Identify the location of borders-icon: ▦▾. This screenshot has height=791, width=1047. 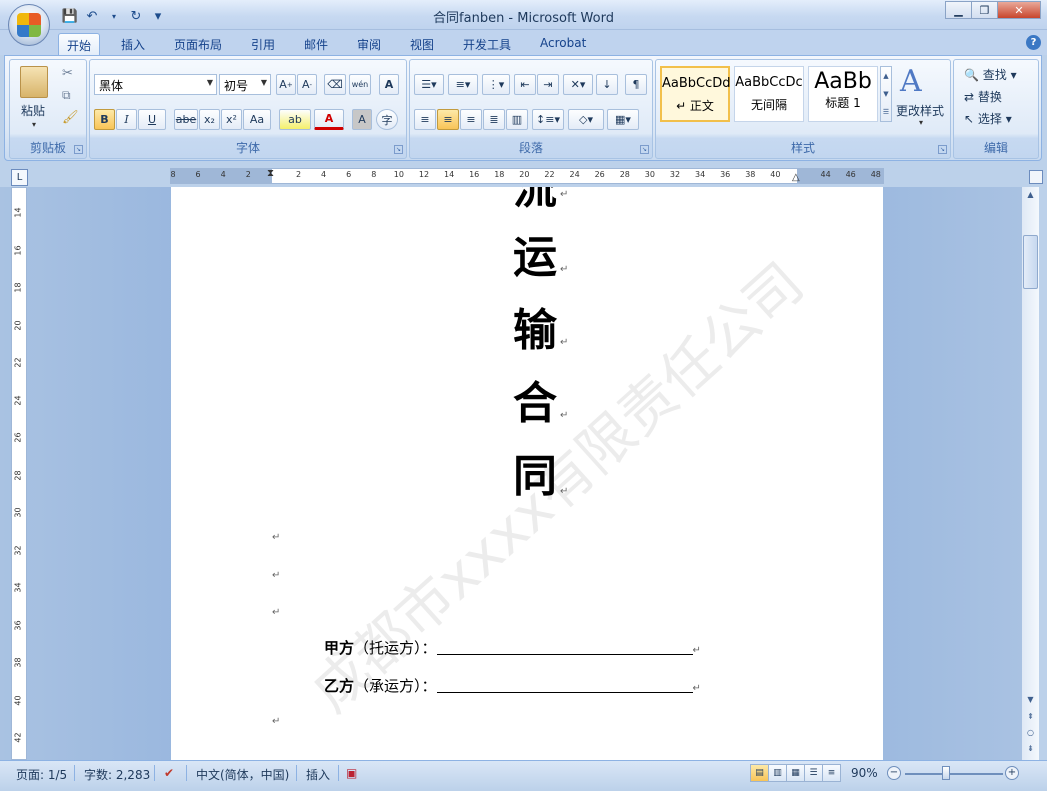
(623, 119).